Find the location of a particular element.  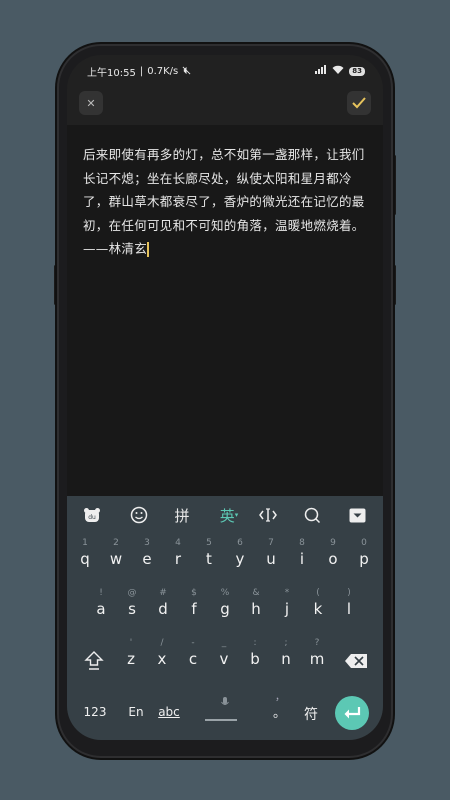

key-u: 7u is located at coordinates (271, 554).